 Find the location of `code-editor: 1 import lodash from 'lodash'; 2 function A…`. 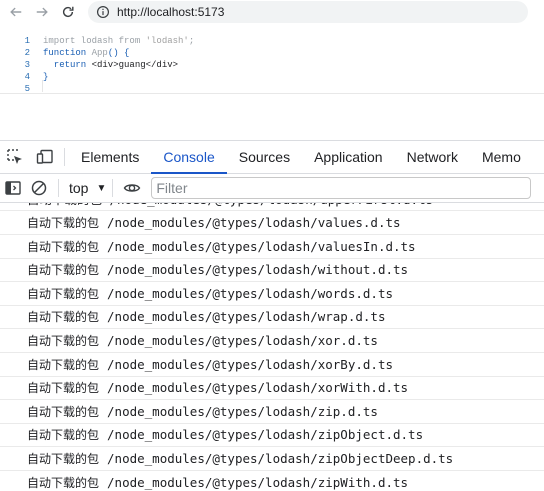

code-editor: 1 import lodash from 'lodash'; 2 function A… is located at coordinates (272, 62).